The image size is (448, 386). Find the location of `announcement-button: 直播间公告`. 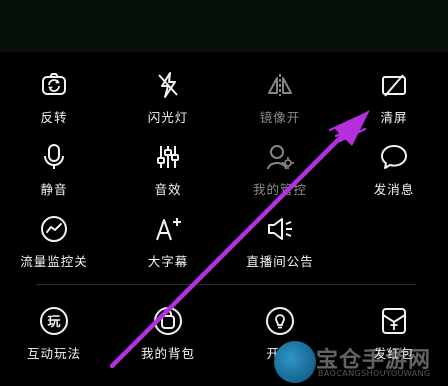

announcement-button: 直播间公告 is located at coordinates (280, 241).